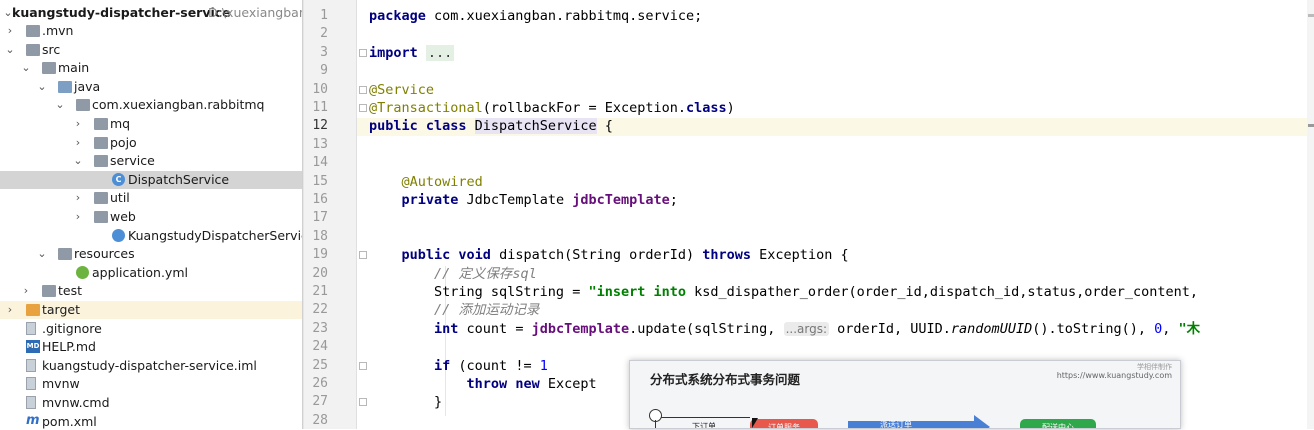  I want to click on code-token: Except, so click(572, 384).